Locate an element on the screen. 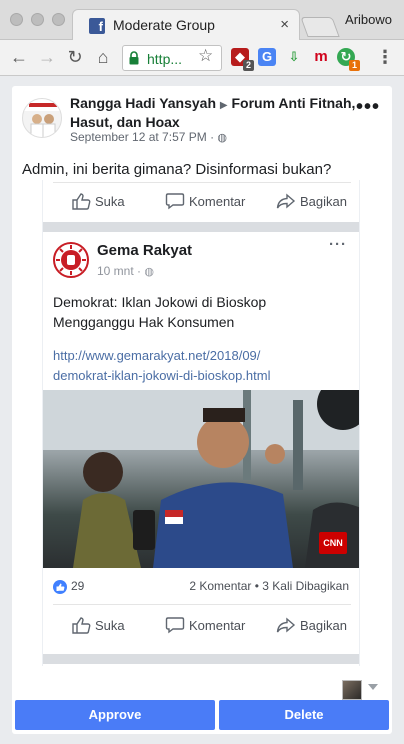 Image resolution: width=404 pixels, height=744 pixels. post-options-icon: ••• is located at coordinates (368, 107).